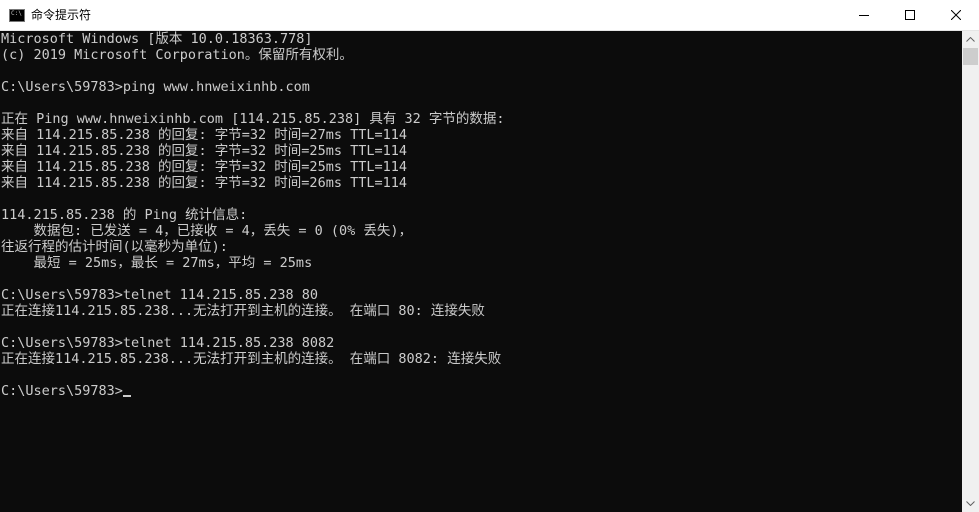  Describe the element at coordinates (207, 231) in the screenshot. I see `console-line: 数据包: 已发送 = 4，已接收 = 4，丢失 = 0 (0% 丢失)，` at that location.